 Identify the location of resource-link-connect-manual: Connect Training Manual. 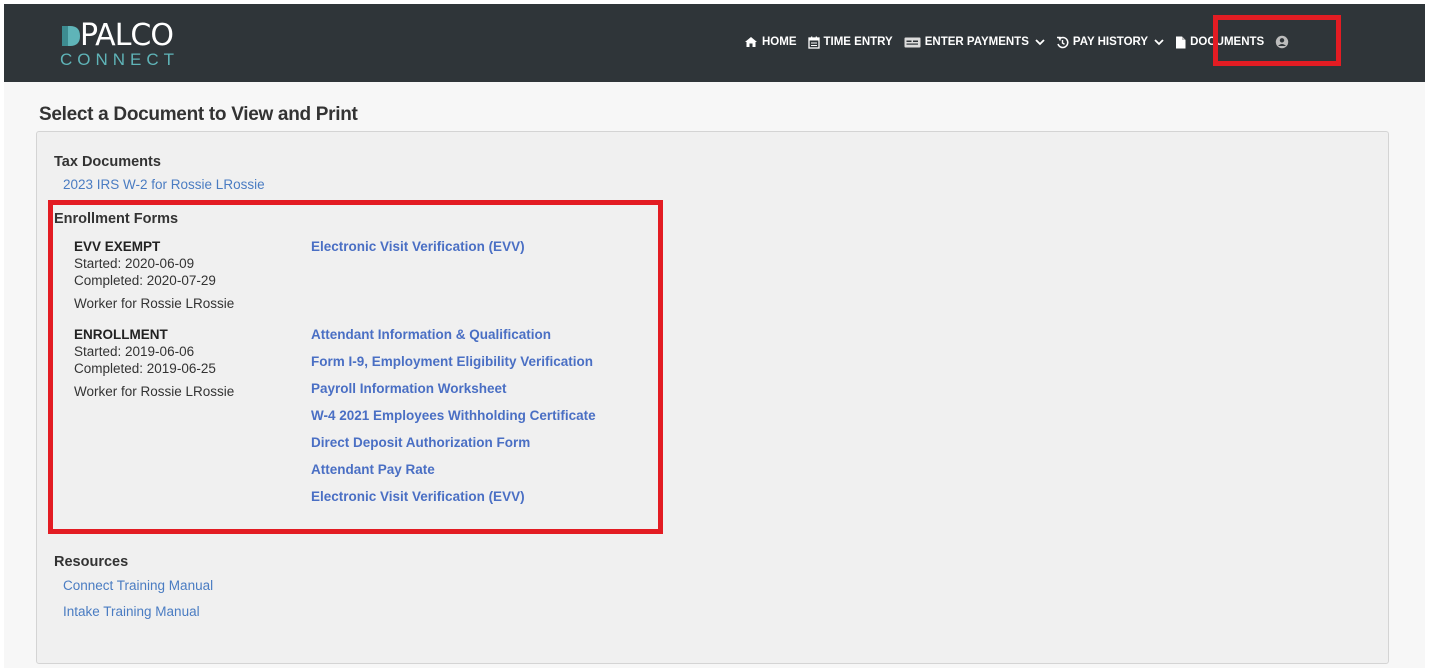
(138, 585).